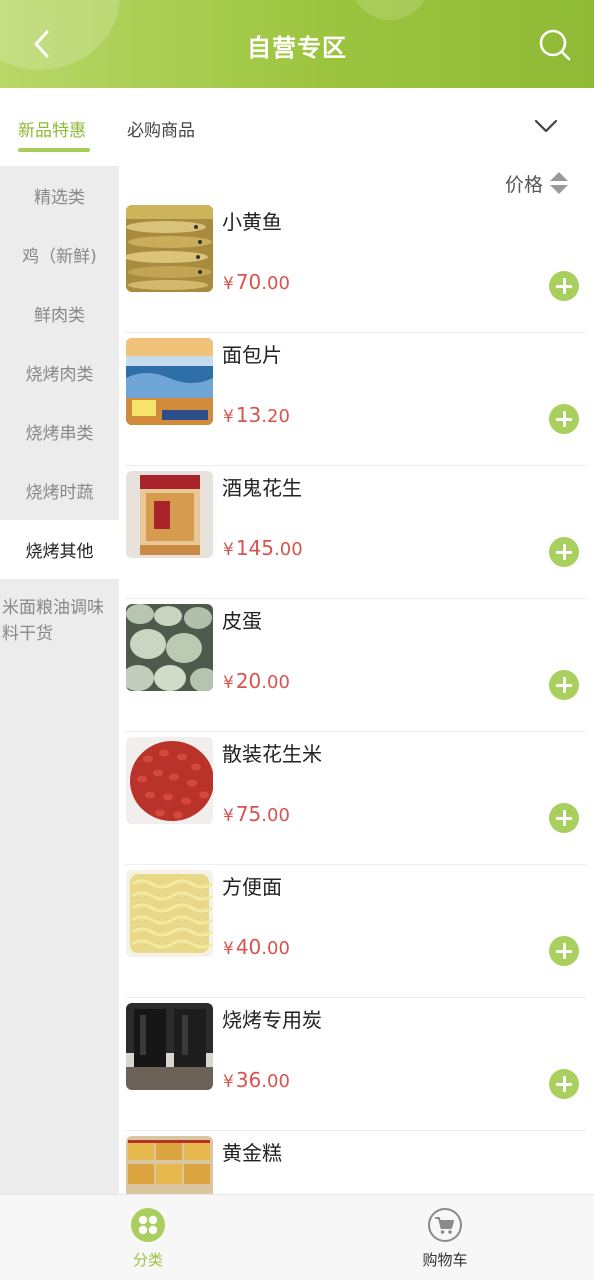  I want to click on tab-must-buy: 必购商品, so click(161, 128).